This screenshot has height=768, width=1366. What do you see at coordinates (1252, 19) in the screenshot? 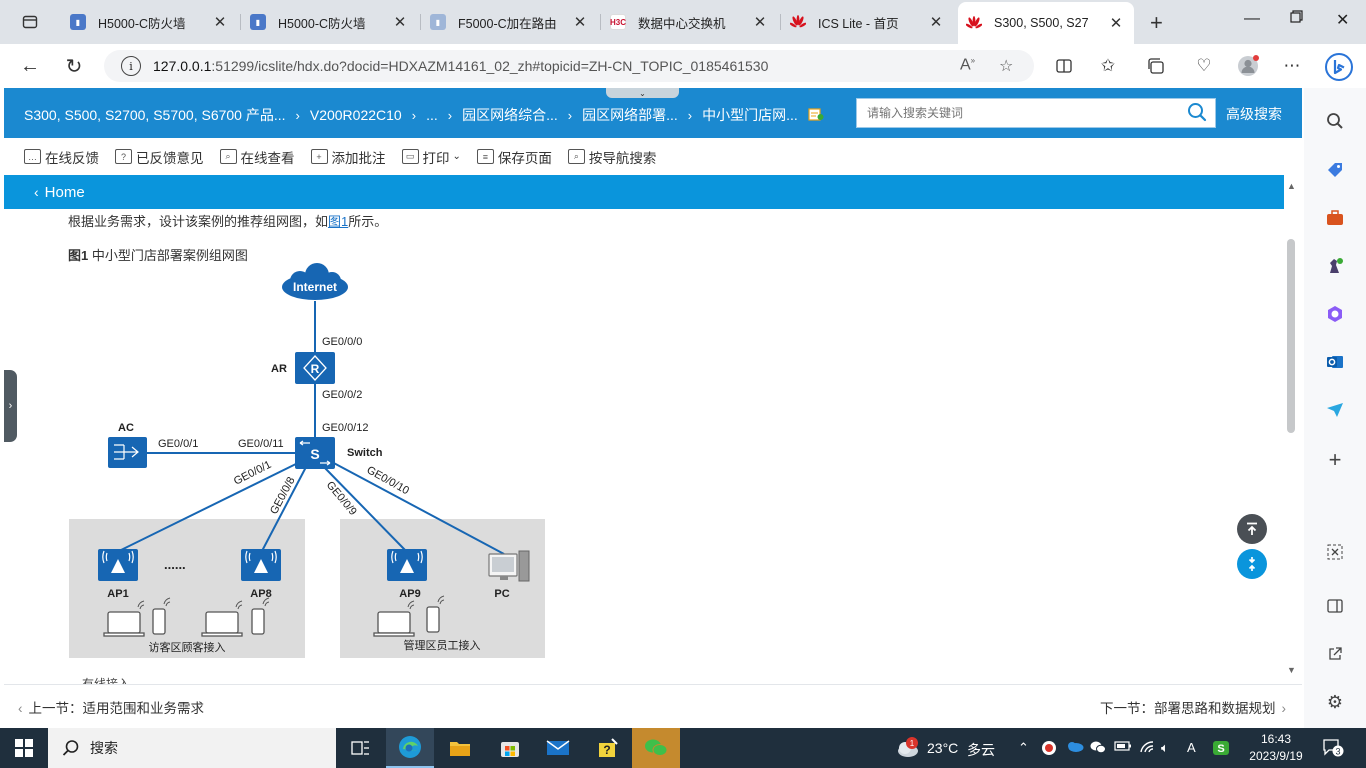
I see `minimize-icon: —` at bounding box center [1252, 19].